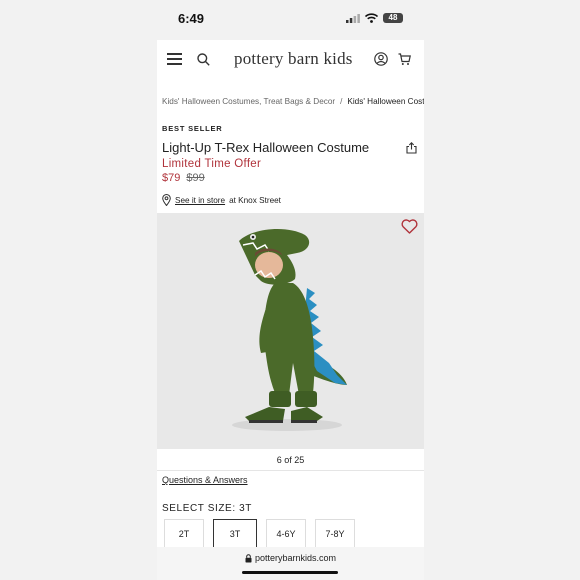 This screenshot has height=580, width=580. Describe the element at coordinates (205, 480) in the screenshot. I see `questions-answers-link: Questions & Answers` at that location.